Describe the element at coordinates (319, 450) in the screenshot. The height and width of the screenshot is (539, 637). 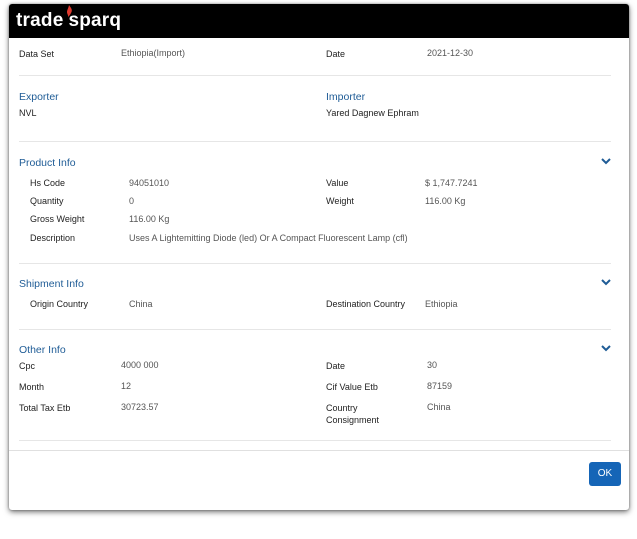
I see `footer-divider` at that location.